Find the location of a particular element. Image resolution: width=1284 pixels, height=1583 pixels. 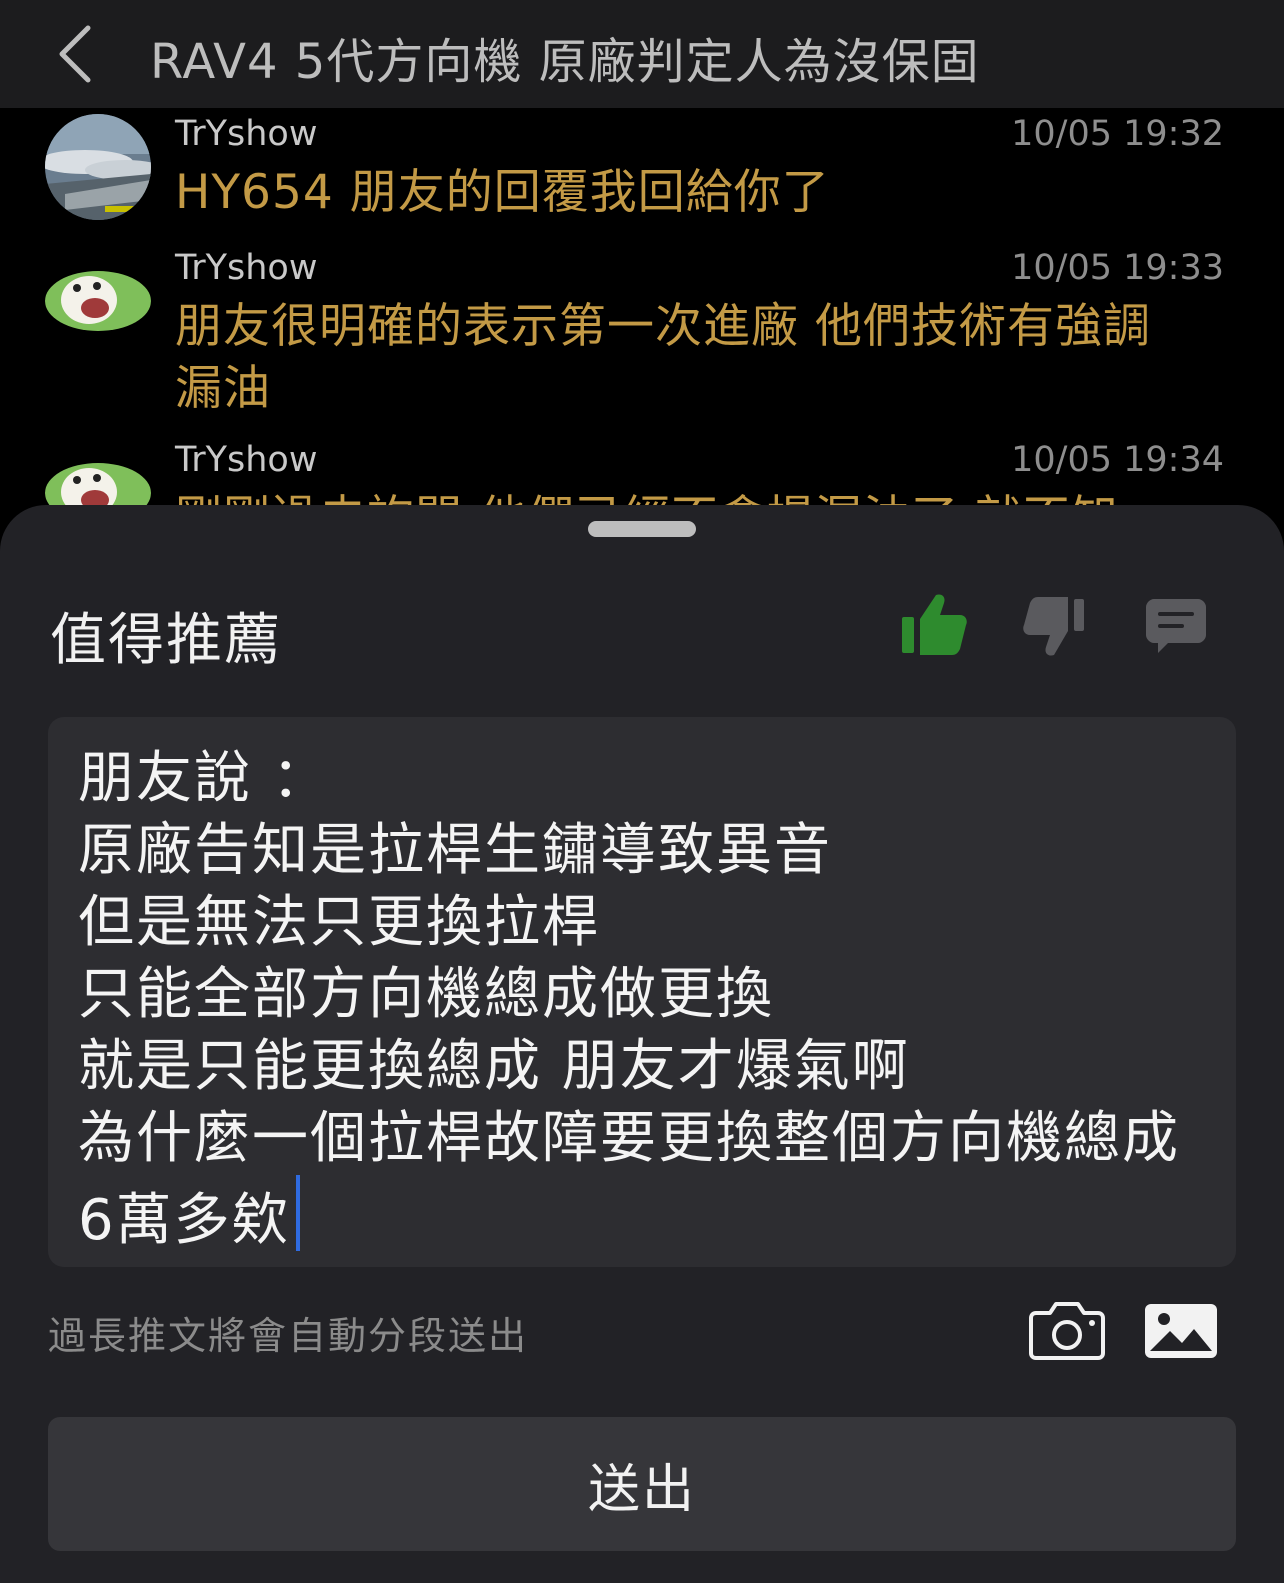

editor-line: 原廠告知是拉桿生鏽導致異音 is located at coordinates (455, 850).